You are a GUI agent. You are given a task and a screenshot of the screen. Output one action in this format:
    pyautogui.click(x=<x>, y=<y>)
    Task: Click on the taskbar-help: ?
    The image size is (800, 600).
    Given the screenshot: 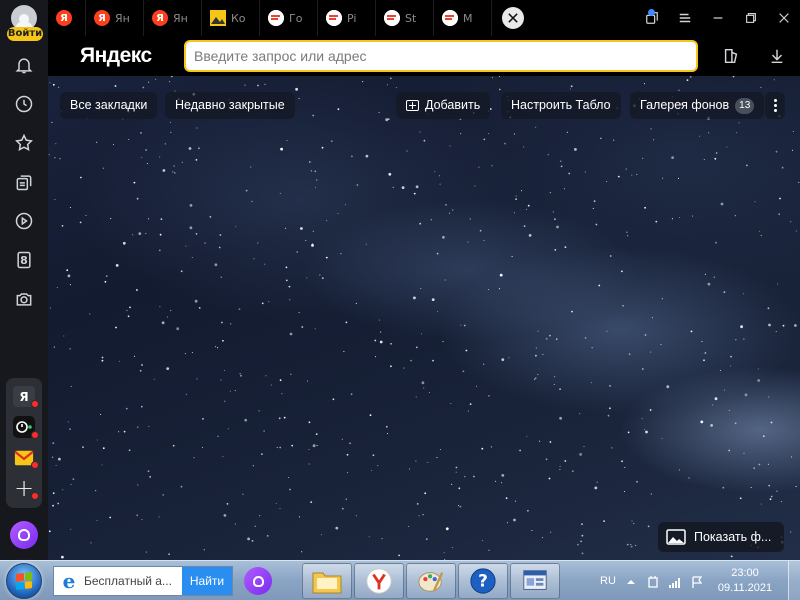 What is the action you would take?
    pyautogui.click(x=483, y=581)
    